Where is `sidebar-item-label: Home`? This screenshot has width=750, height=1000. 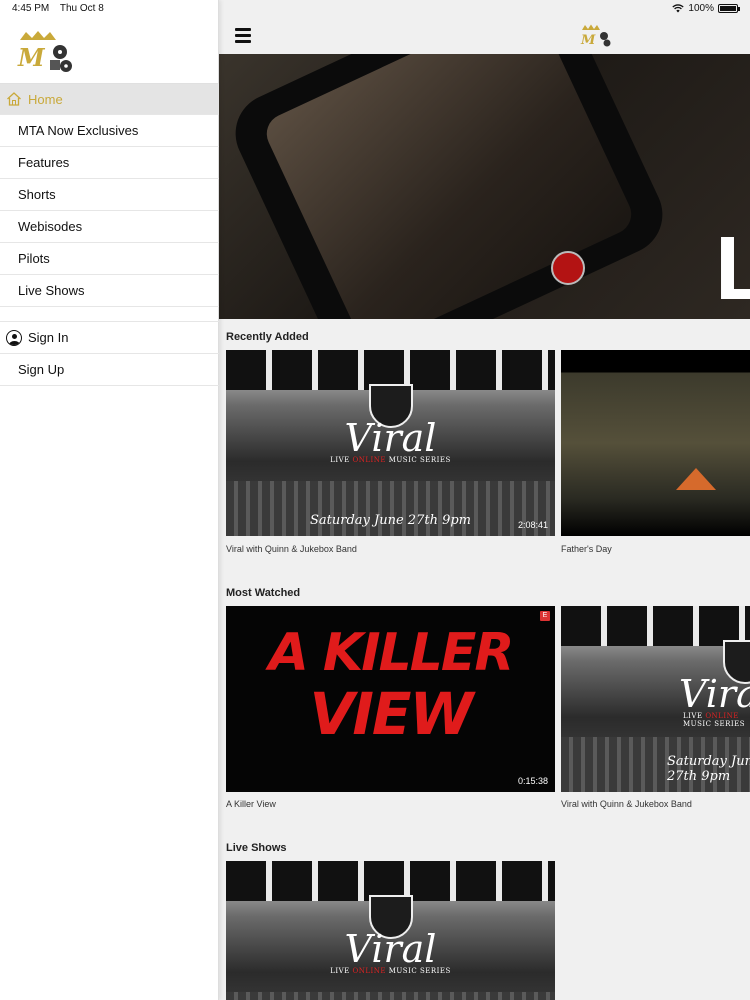 sidebar-item-label: Home is located at coordinates (45, 99).